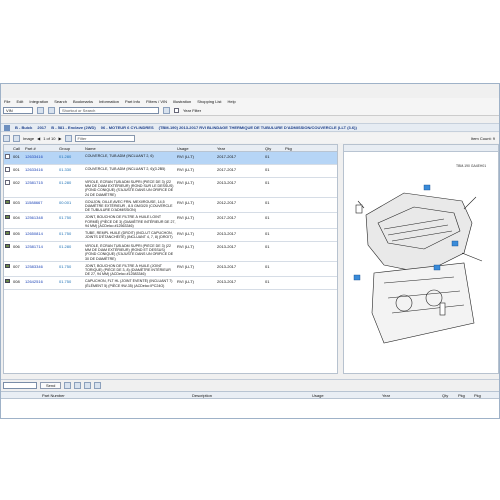  I want to click on row-part-number: 12583346, so click(41, 266).